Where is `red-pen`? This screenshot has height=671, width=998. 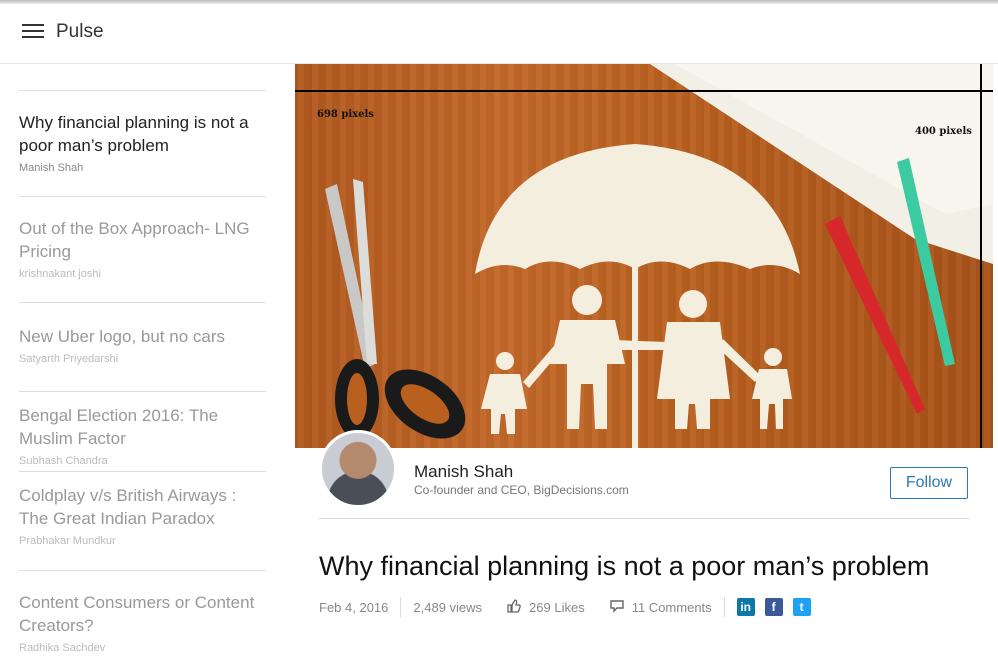
red-pen is located at coordinates (875, 315).